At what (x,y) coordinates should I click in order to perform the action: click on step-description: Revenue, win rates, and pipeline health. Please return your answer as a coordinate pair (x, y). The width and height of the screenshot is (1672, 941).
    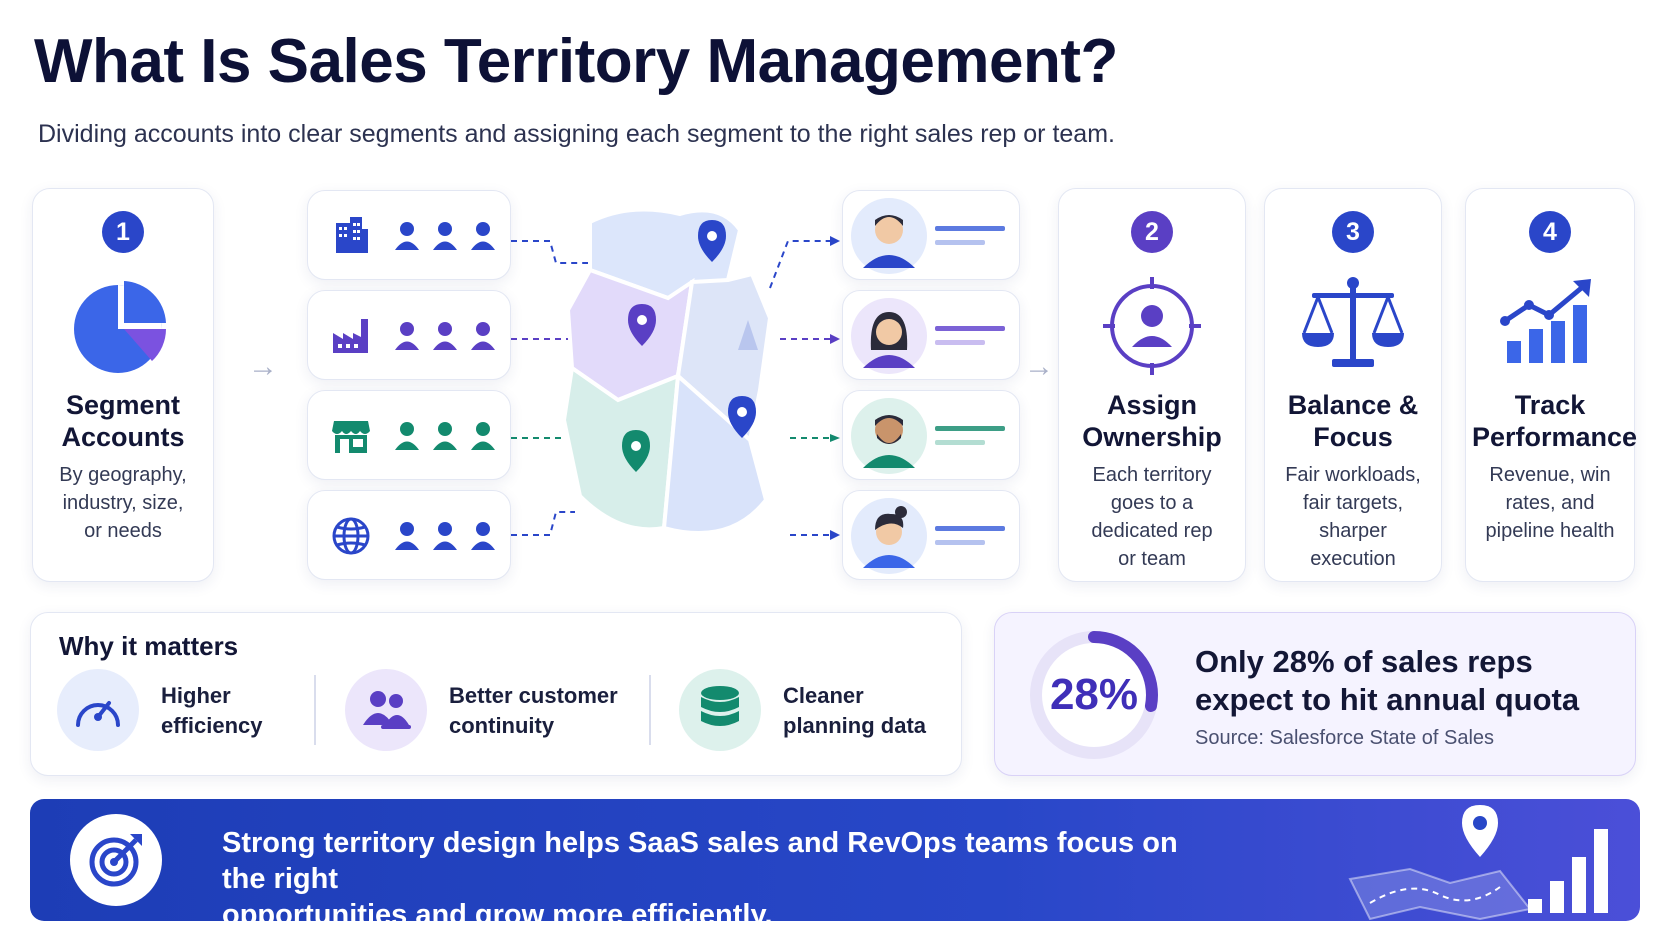
    Looking at the image, I should click on (1550, 503).